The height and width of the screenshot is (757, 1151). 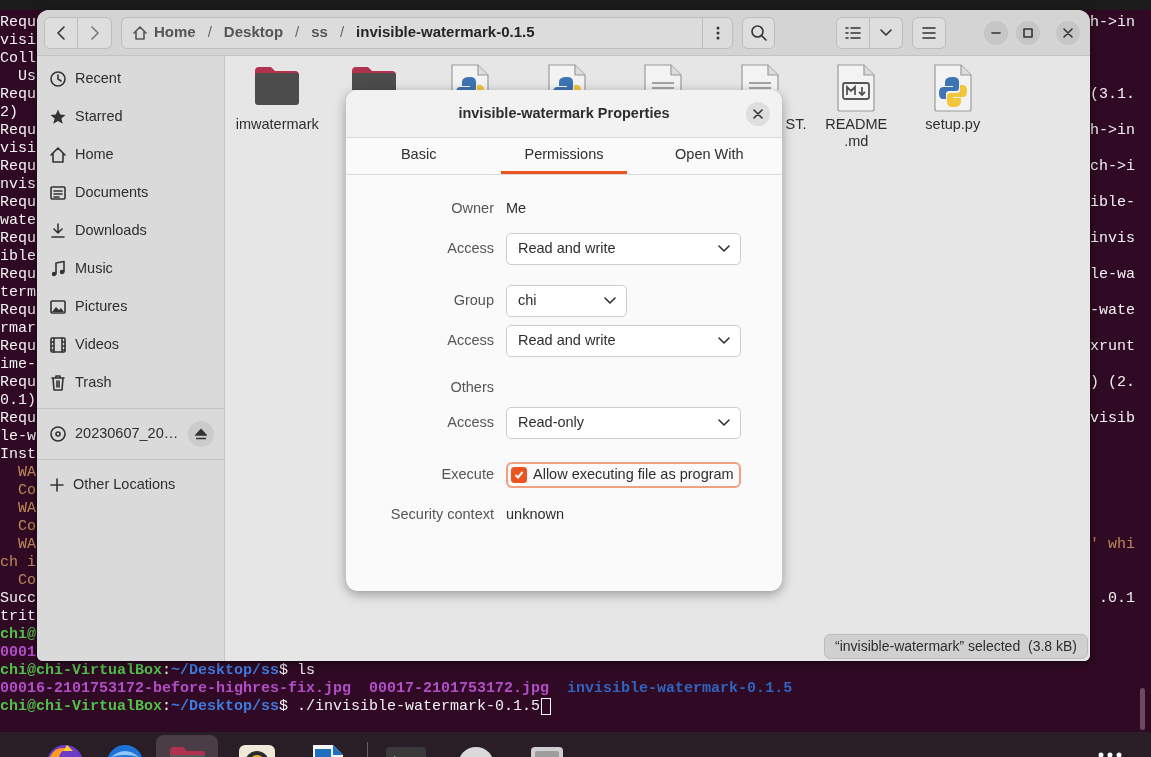 What do you see at coordinates (58, 307) in the screenshot?
I see `image-icon` at bounding box center [58, 307].